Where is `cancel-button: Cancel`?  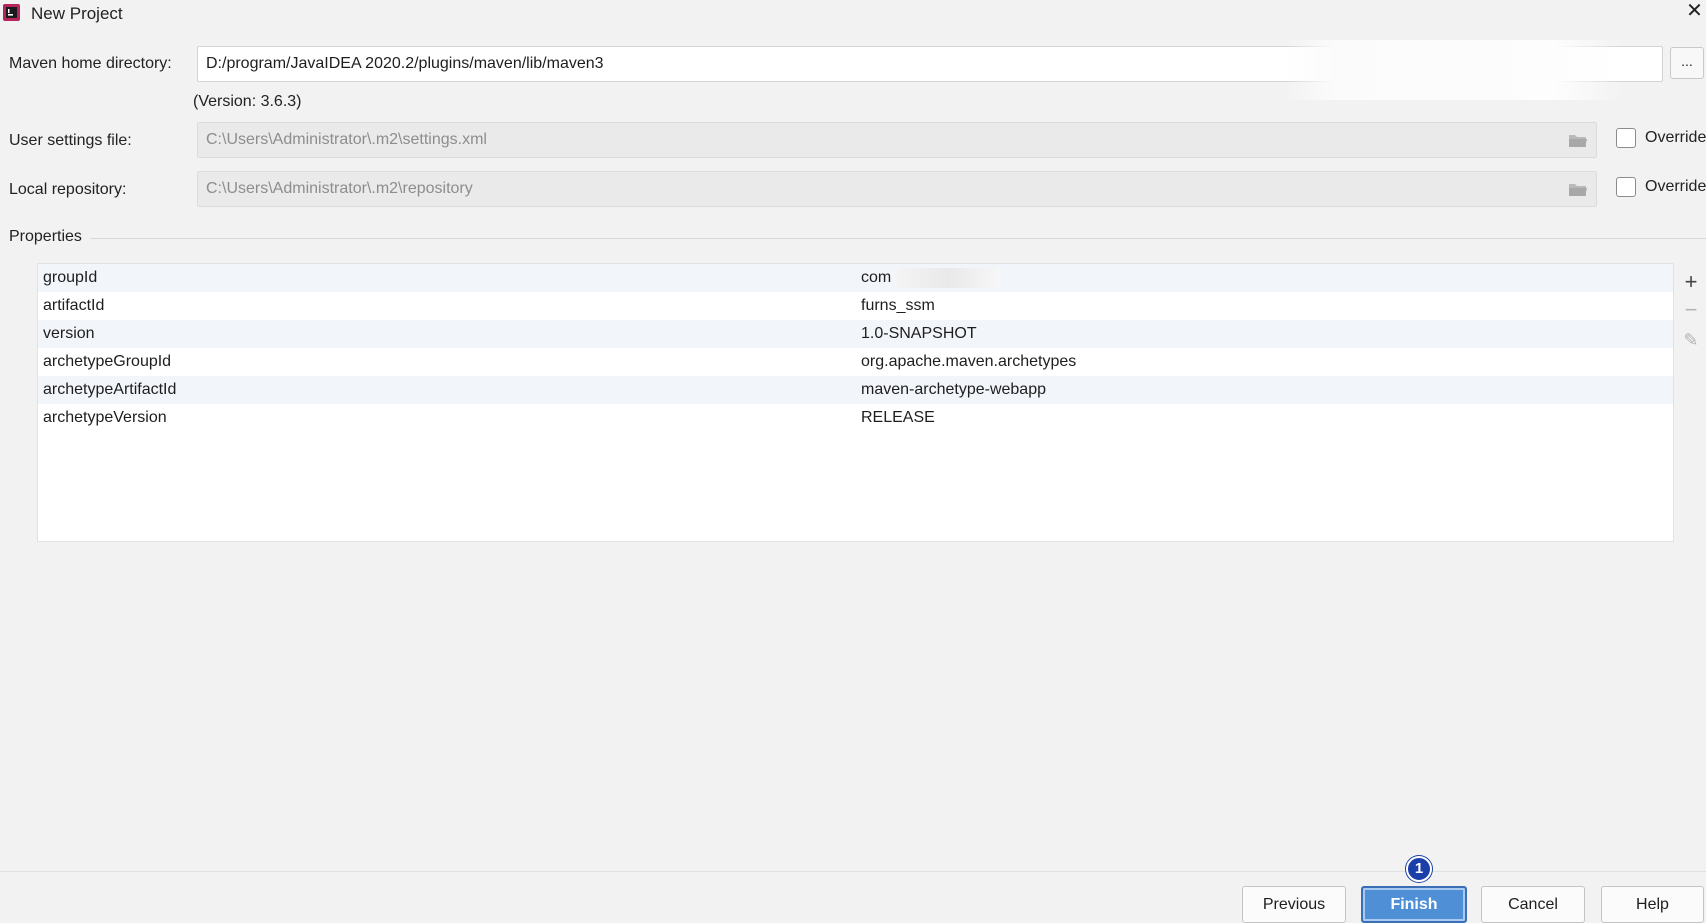 cancel-button: Cancel is located at coordinates (1533, 904).